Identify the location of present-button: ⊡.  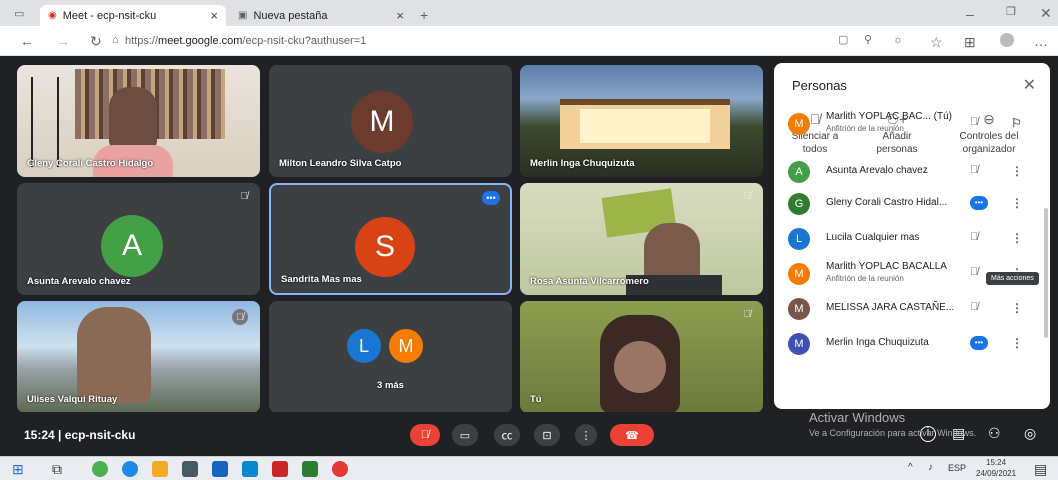
(547, 435).